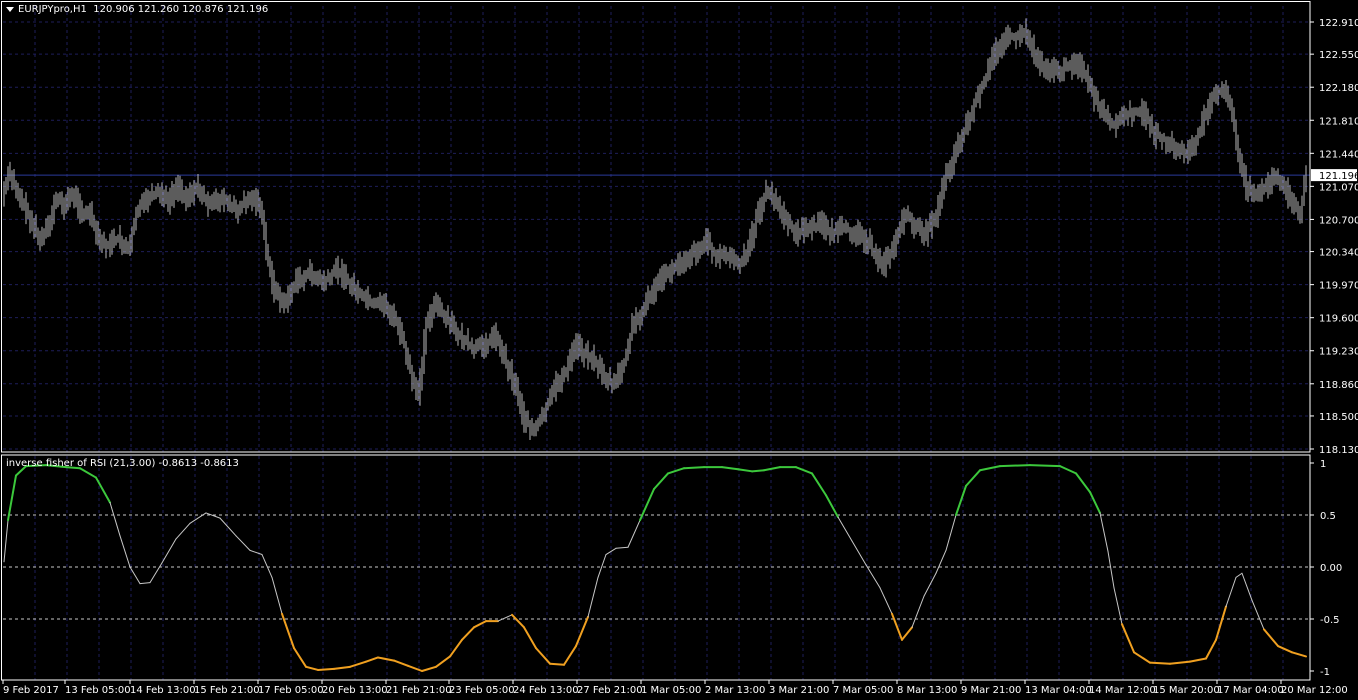 This screenshot has height=700, width=1358. What do you see at coordinates (1338, 121) in the screenshot?
I see `price-axis-label: 121.810` at bounding box center [1338, 121].